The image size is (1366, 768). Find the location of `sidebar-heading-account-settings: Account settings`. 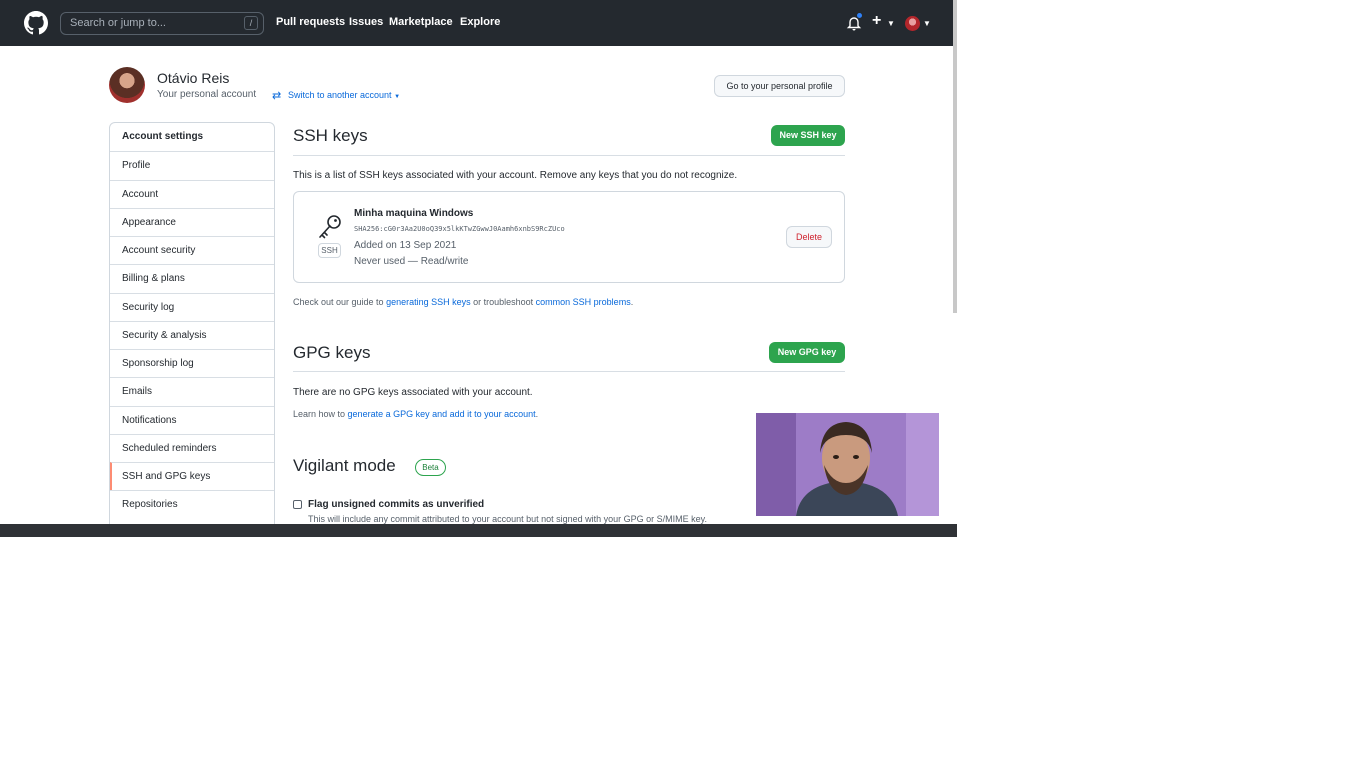

sidebar-heading-account-settings: Account settings is located at coordinates (163, 136).